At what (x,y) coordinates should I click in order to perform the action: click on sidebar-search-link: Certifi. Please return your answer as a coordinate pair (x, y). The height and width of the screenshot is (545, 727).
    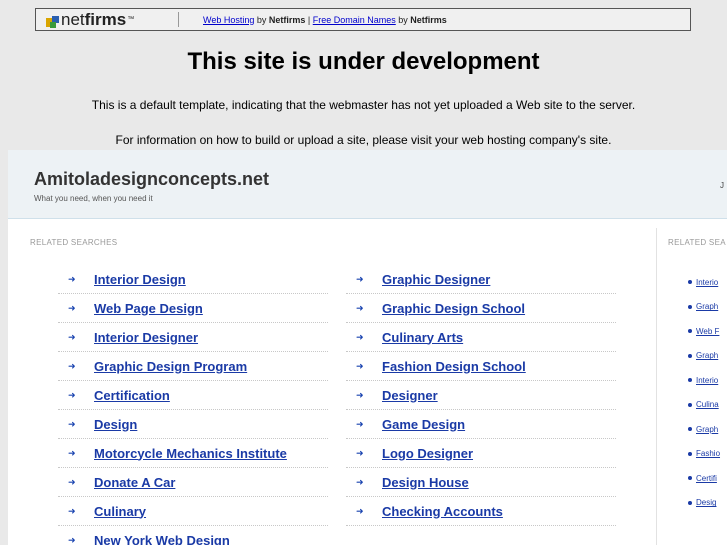
    Looking at the image, I should click on (706, 478).